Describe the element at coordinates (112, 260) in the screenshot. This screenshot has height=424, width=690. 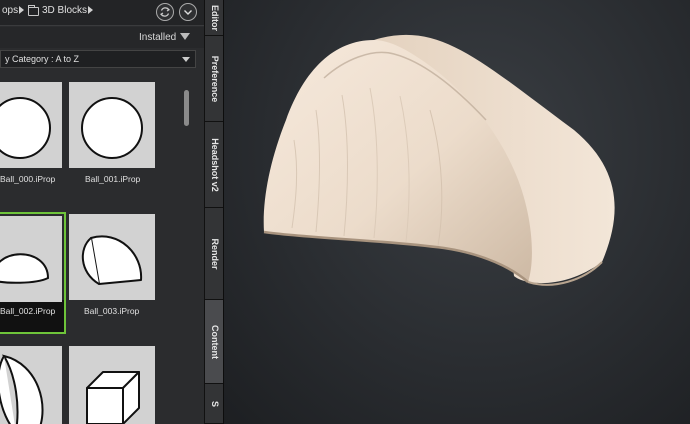
I see `half-ball-icon` at that location.